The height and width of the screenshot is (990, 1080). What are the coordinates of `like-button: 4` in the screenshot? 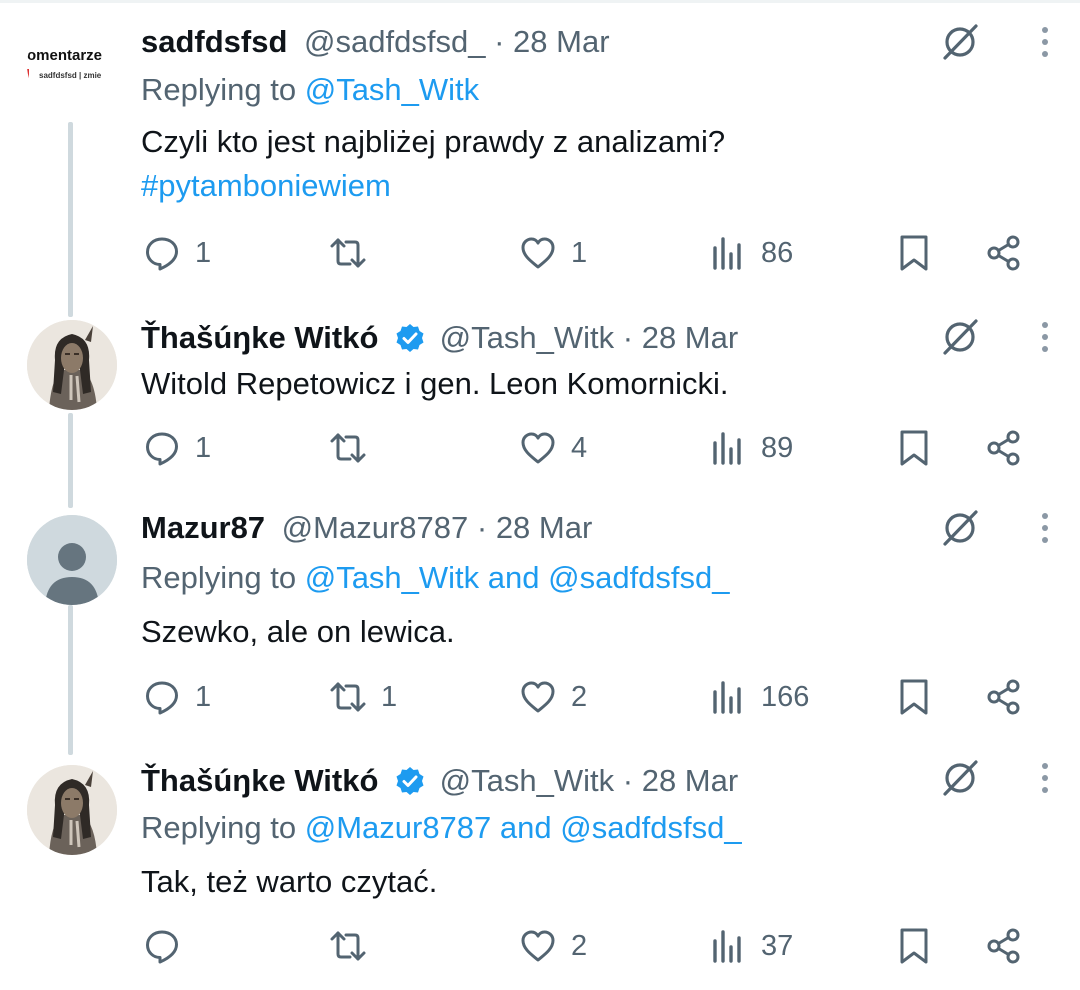 It's located at (553, 448).